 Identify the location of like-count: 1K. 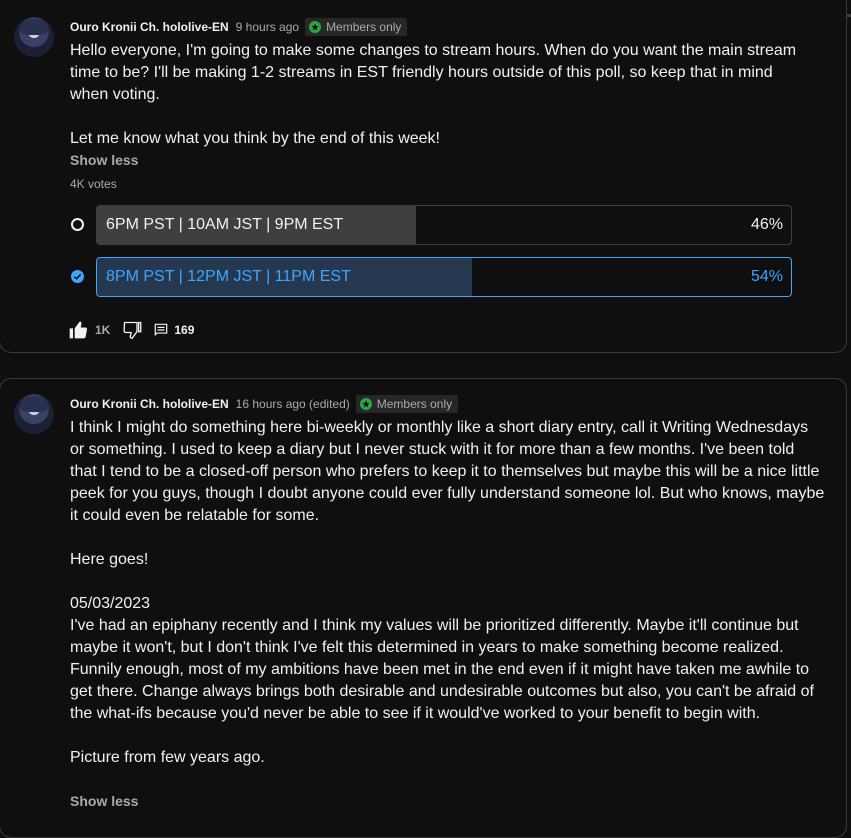
(103, 330).